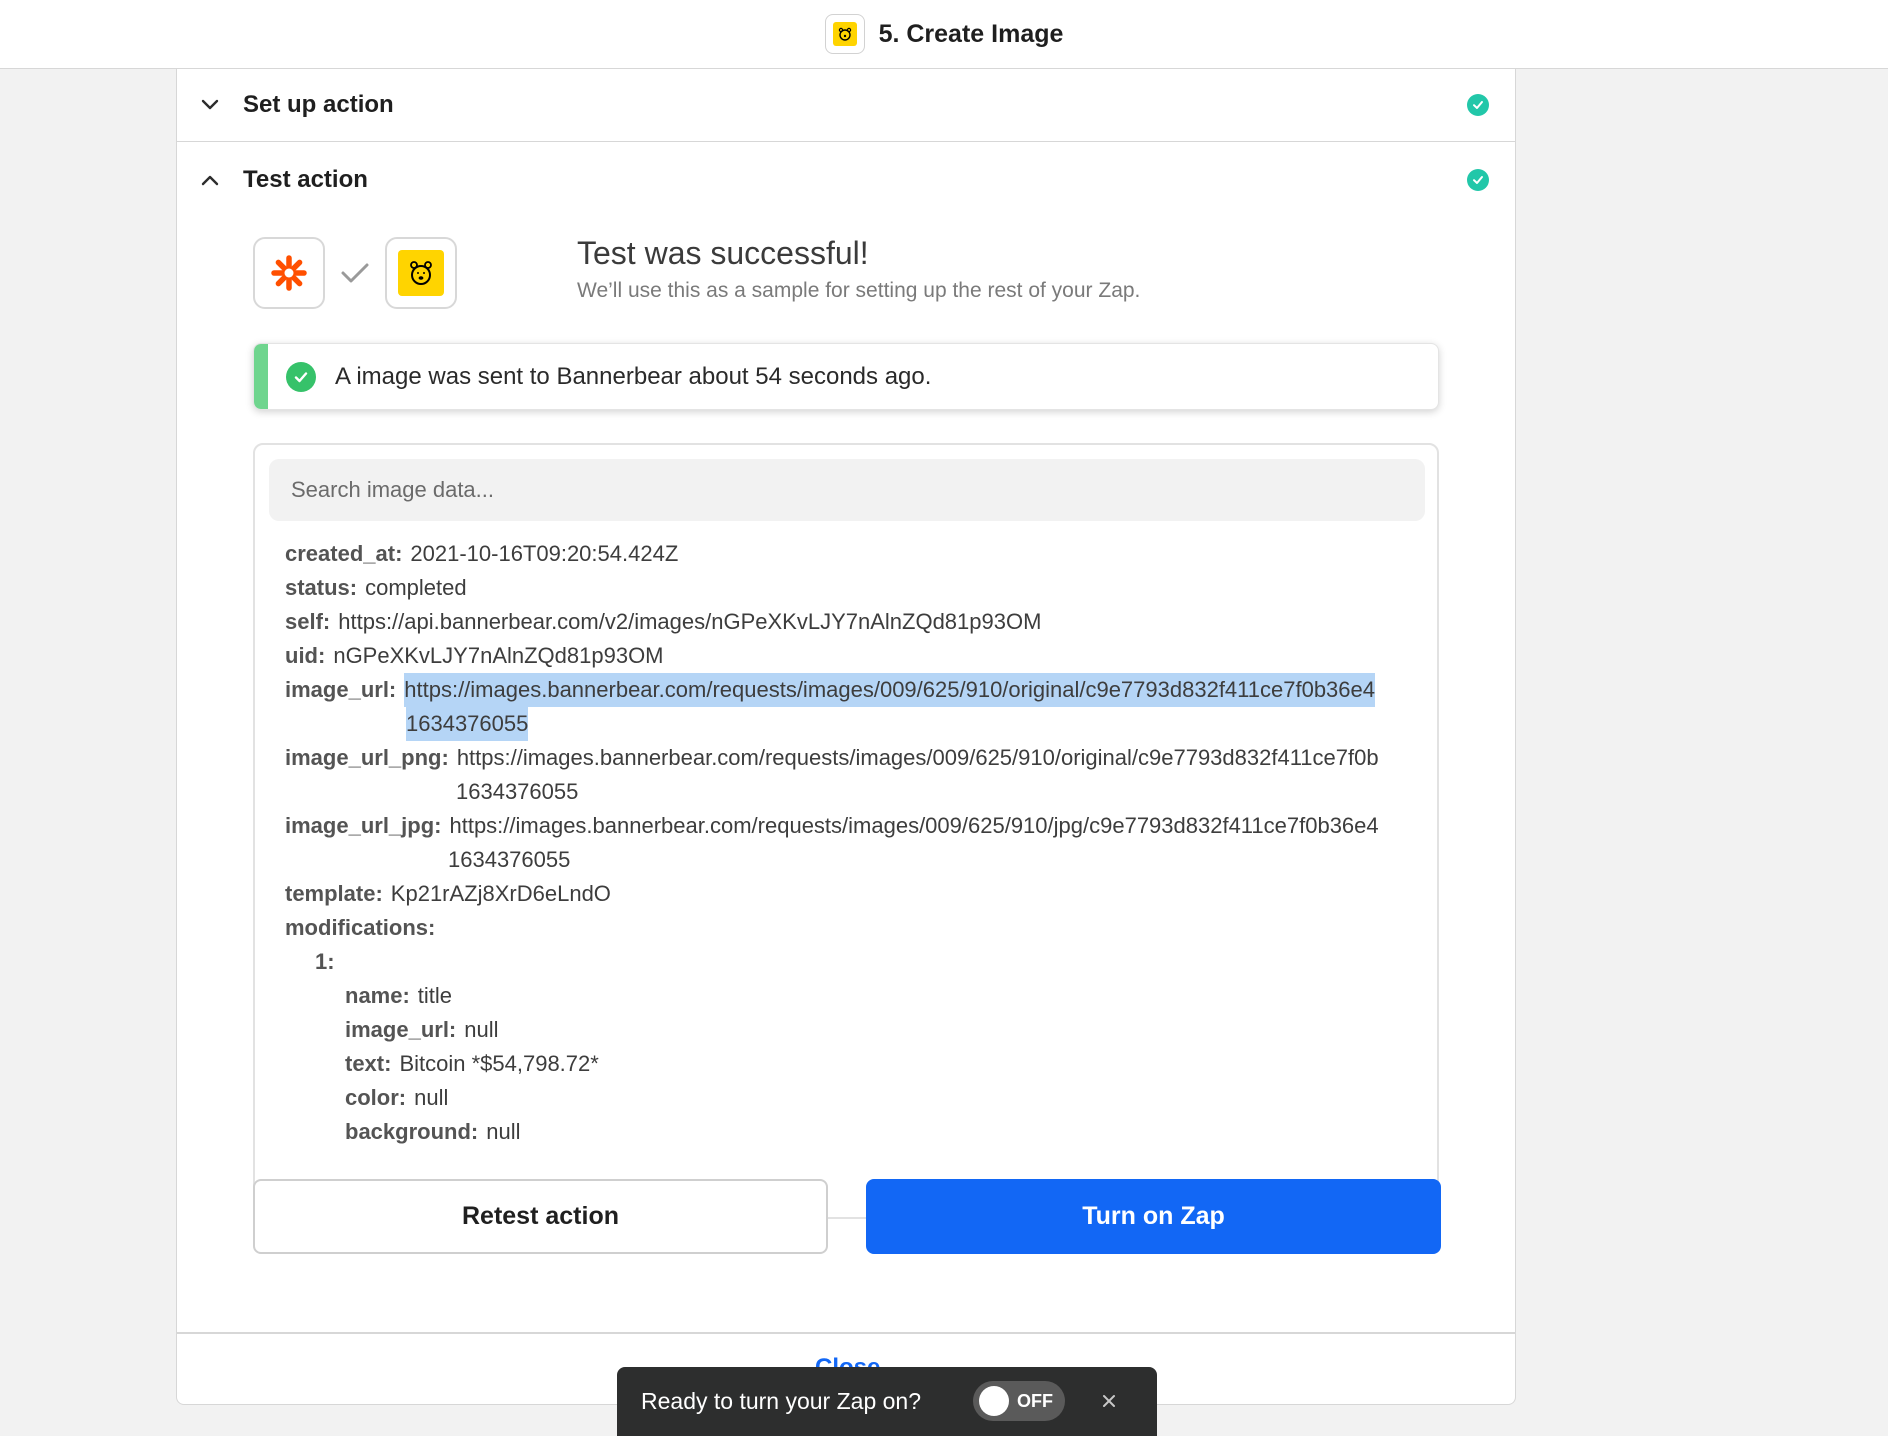  I want to click on section-test-action: Test action, so click(846, 179).